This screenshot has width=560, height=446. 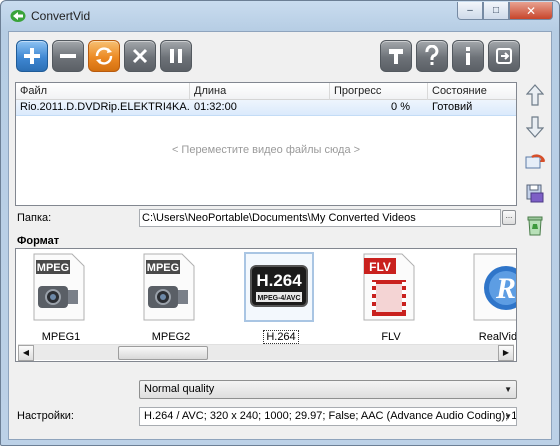 I want to click on folder-label: Папка:, so click(x=34, y=218).